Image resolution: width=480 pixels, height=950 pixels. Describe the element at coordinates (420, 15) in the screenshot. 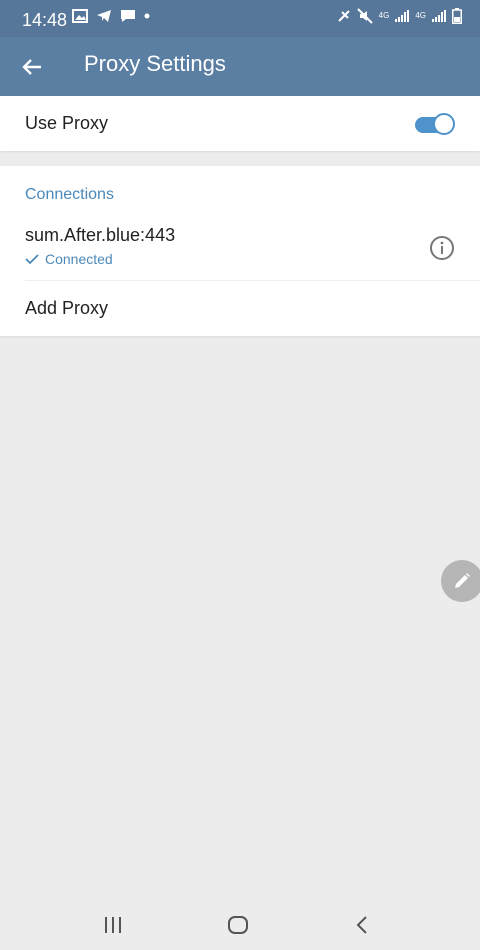

I see `network-type-label-2: 4G` at that location.